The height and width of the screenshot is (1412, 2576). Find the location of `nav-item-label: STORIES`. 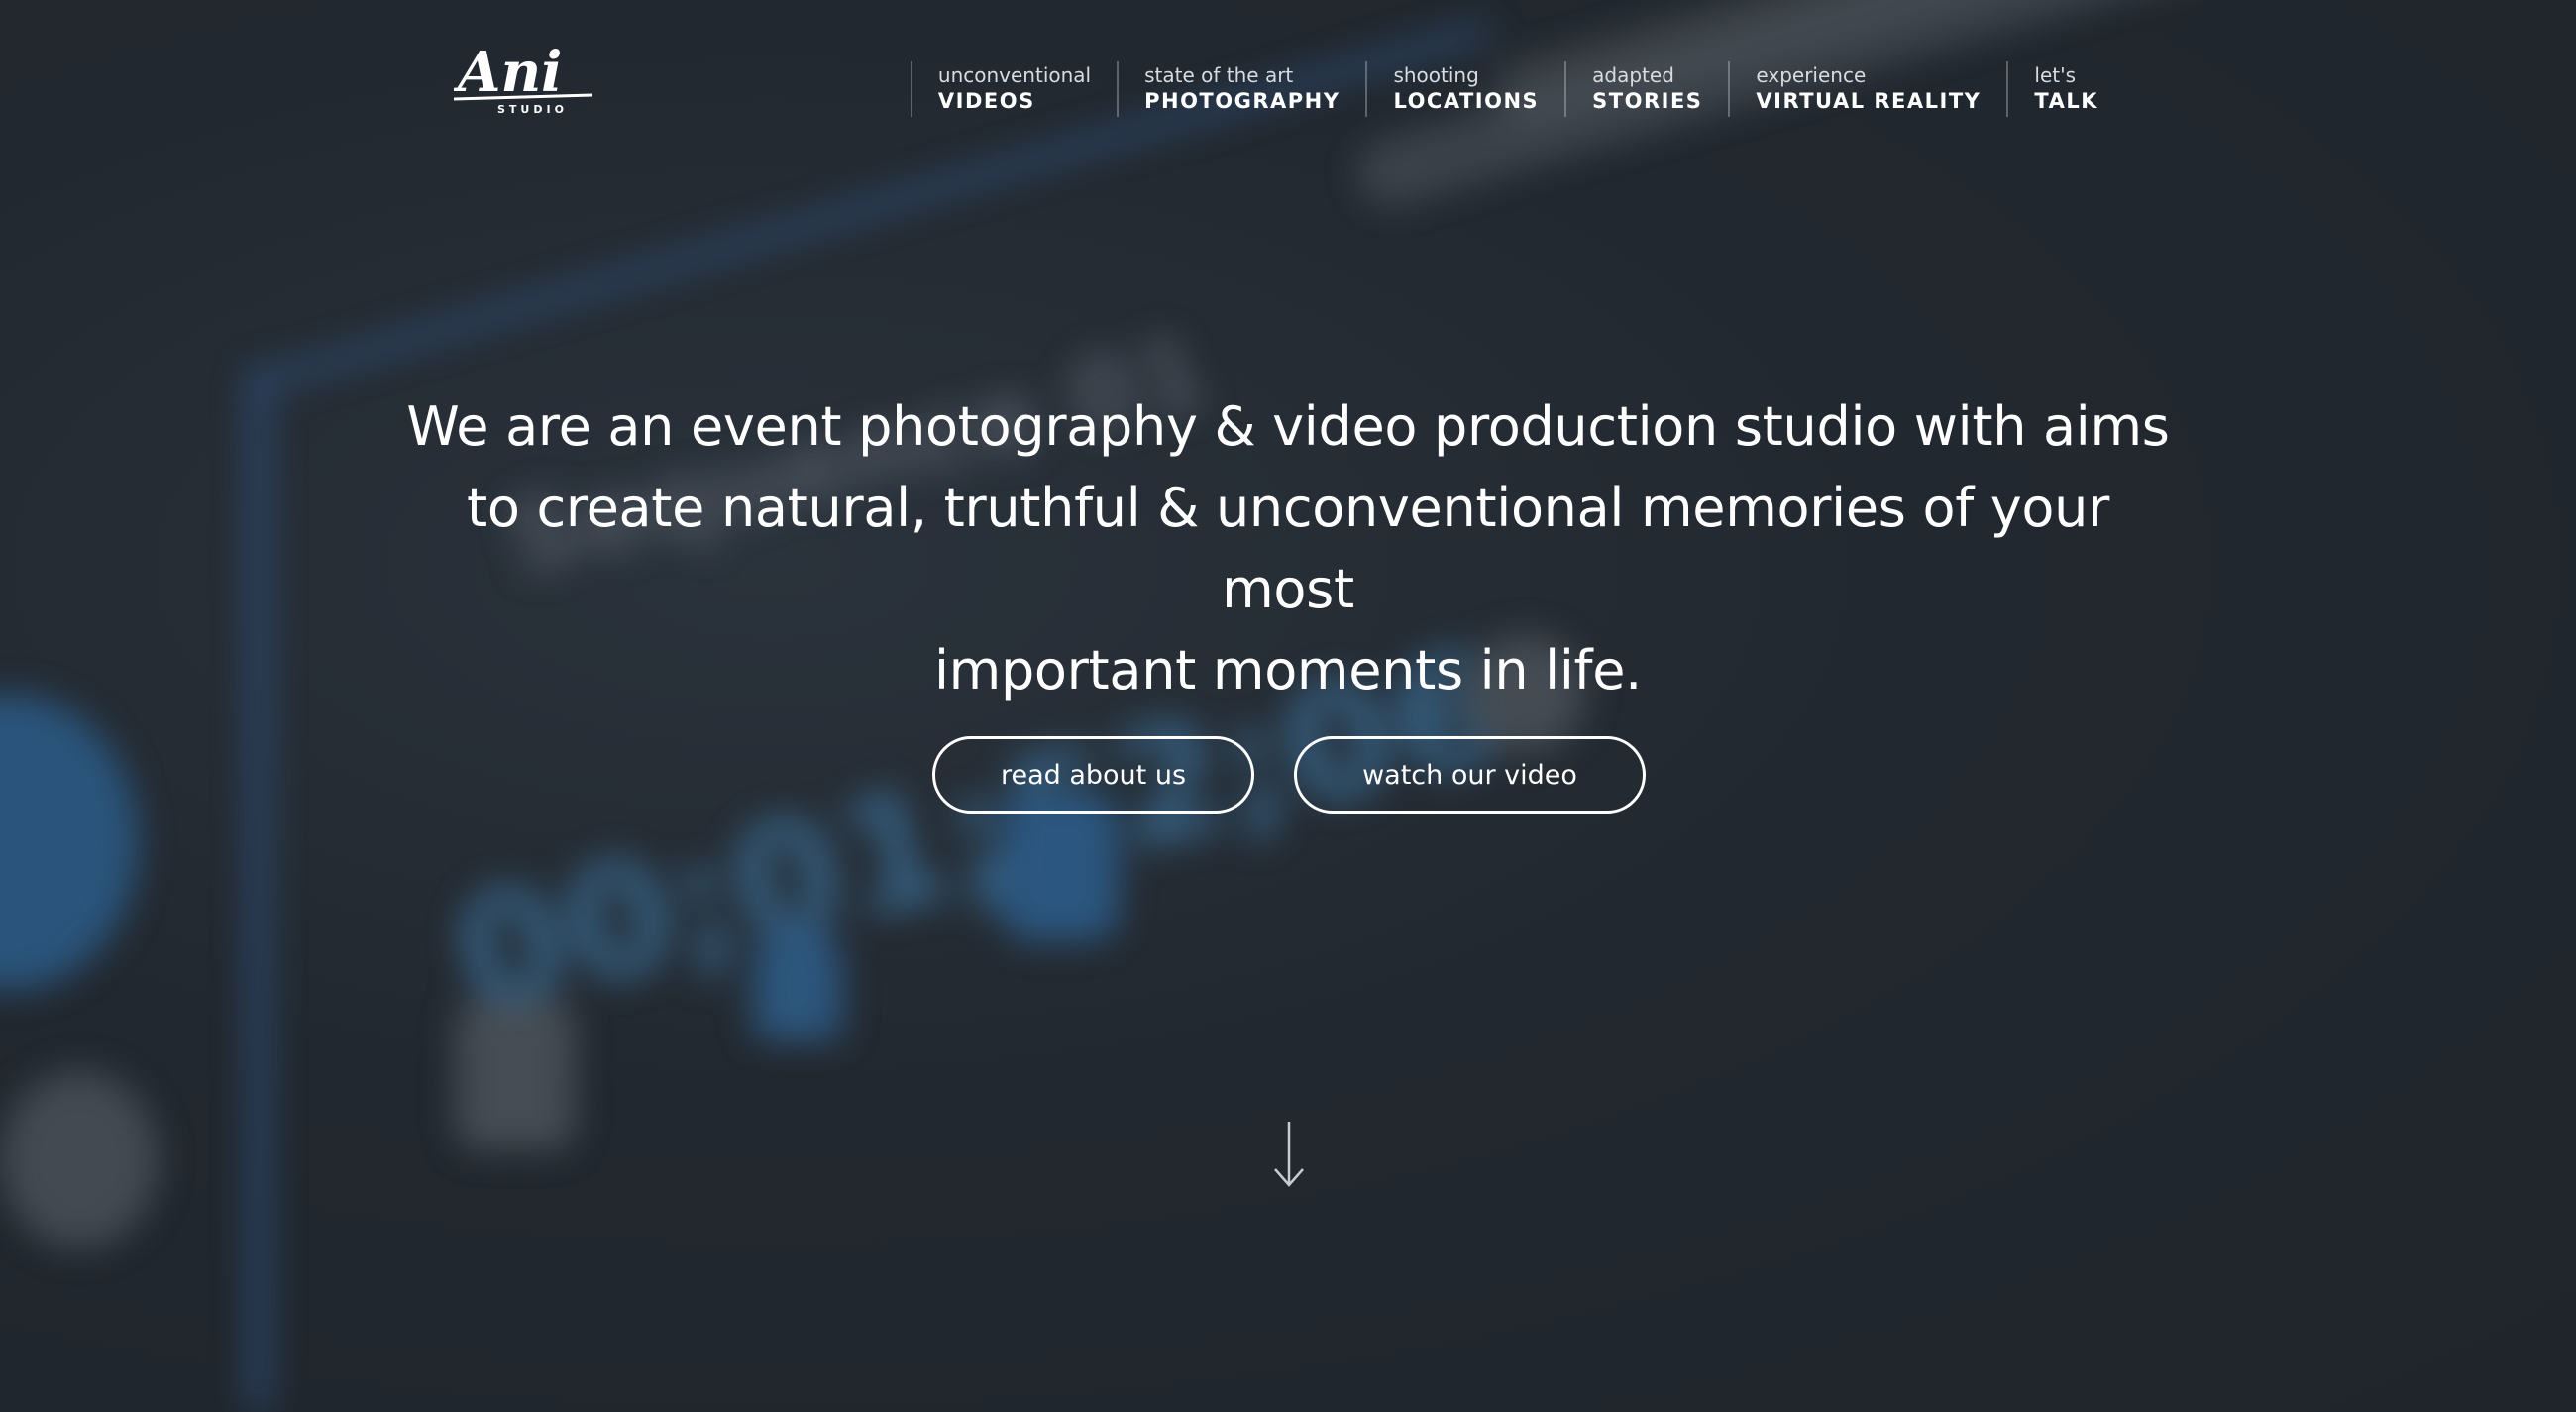

nav-item-label: STORIES is located at coordinates (1647, 101).